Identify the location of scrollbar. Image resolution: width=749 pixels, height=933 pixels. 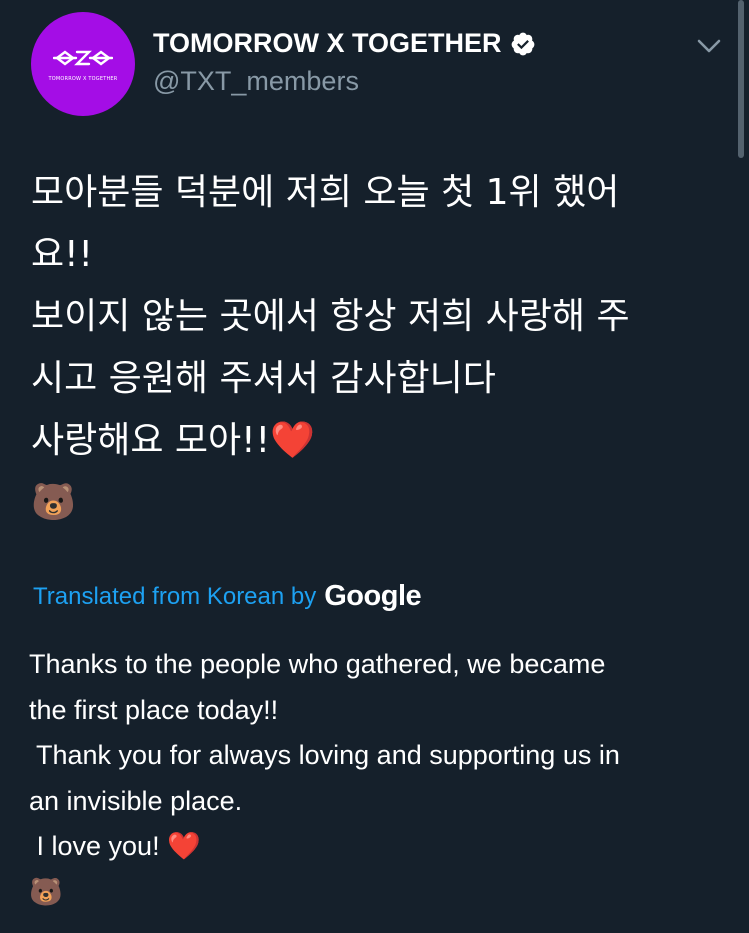
(741, 79).